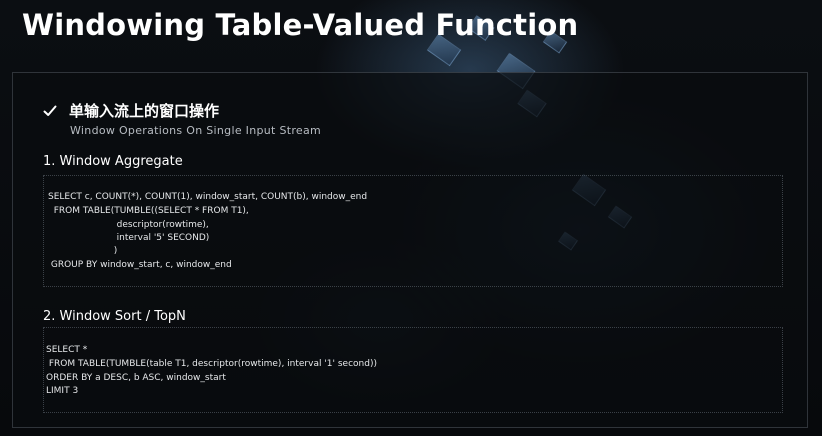 The width and height of the screenshot is (822, 436). Describe the element at coordinates (300, 25) in the screenshot. I see `slide-title: Windowing Table-Valued Function` at that location.